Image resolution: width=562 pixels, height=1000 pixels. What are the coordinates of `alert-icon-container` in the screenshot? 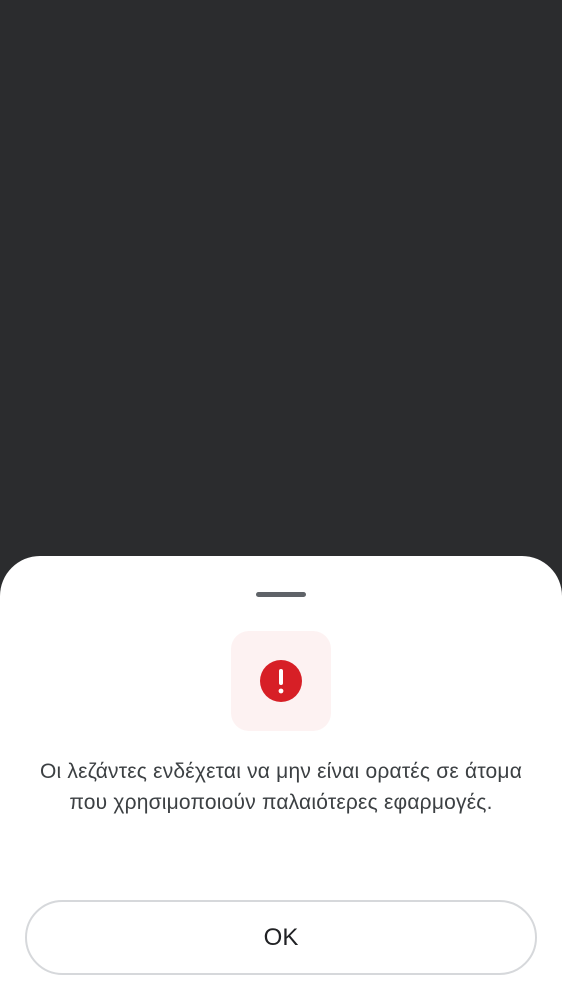 It's located at (281, 681).